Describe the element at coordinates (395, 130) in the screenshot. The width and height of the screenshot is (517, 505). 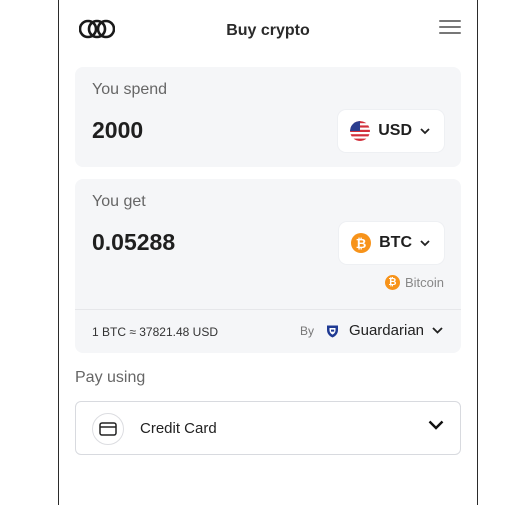
I see `spend-currency-code: USD` at that location.